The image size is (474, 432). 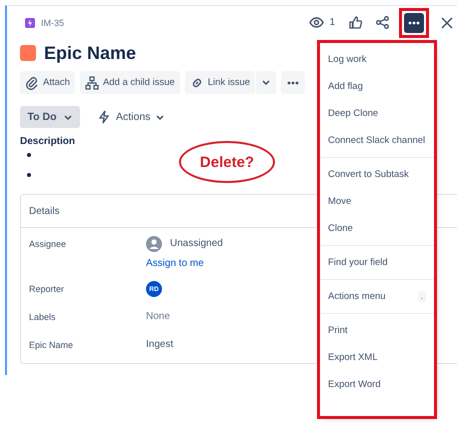 I want to click on watcher-count: 1, so click(x=332, y=22).